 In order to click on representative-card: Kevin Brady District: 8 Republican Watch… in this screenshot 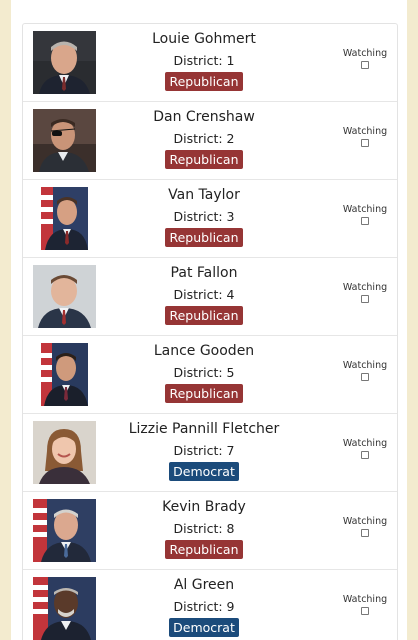, I will do `click(210, 531)`.